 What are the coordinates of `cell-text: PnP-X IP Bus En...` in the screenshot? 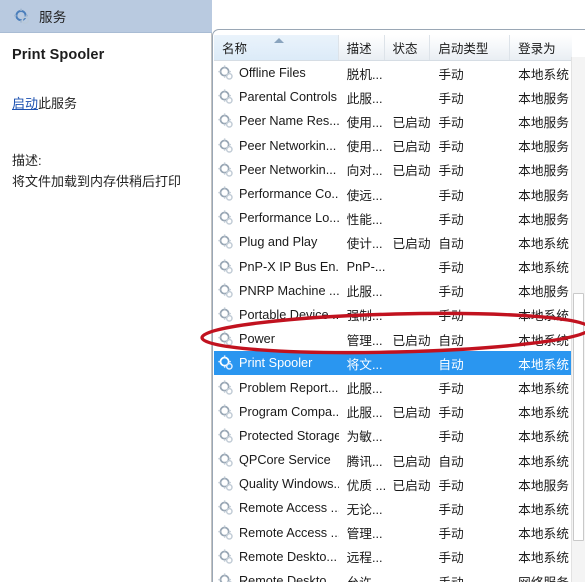 It's located at (289, 266).